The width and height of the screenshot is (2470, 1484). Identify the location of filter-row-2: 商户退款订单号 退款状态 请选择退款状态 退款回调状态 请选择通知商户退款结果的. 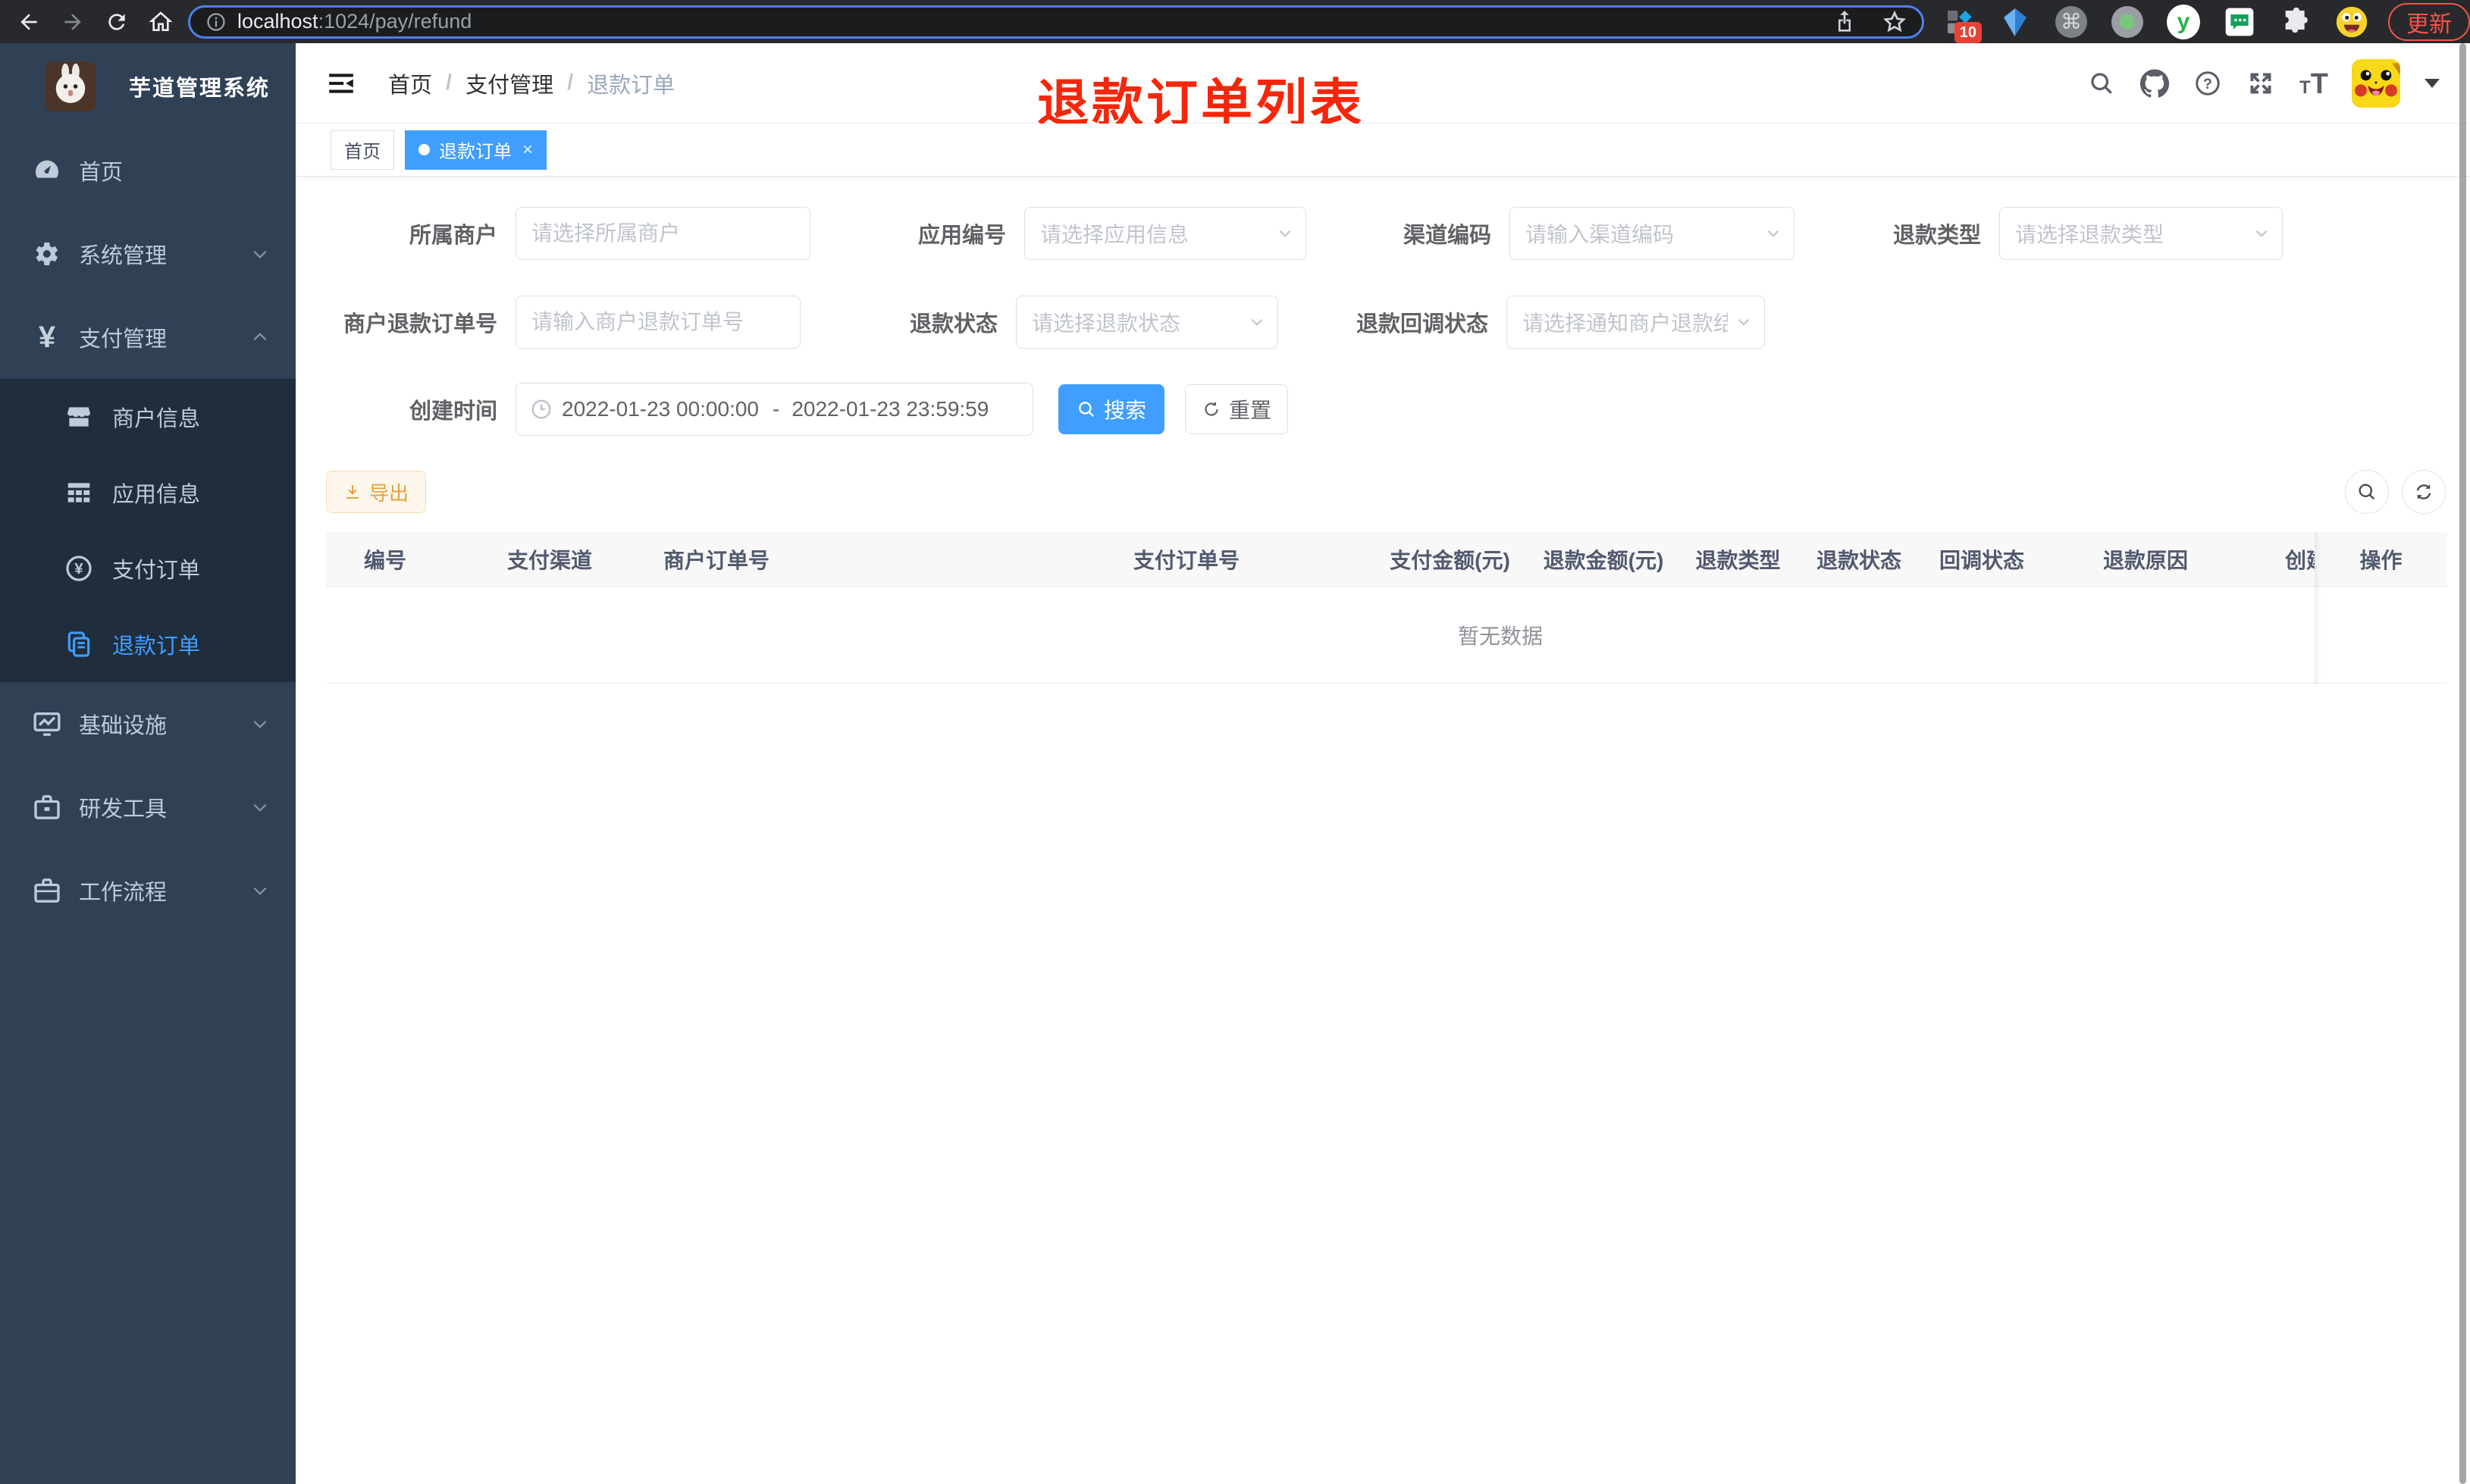
(1398, 322).